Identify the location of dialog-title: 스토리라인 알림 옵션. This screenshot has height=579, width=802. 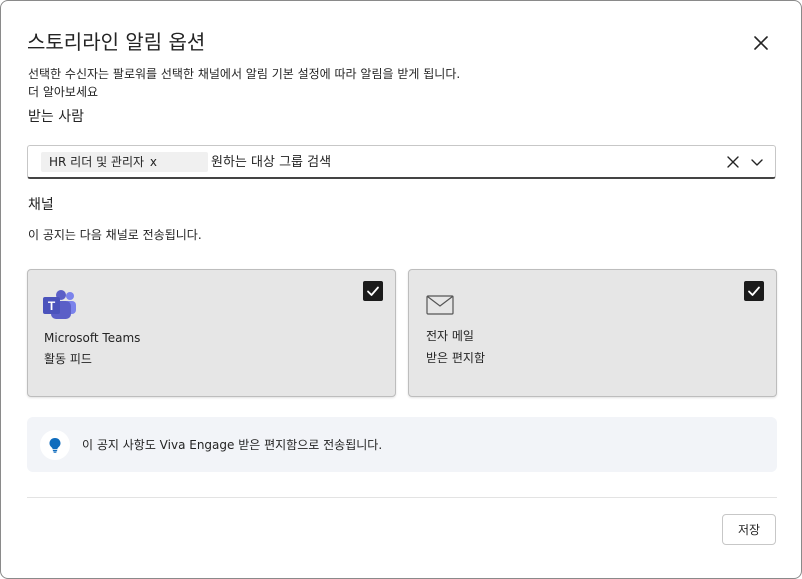
(116, 42).